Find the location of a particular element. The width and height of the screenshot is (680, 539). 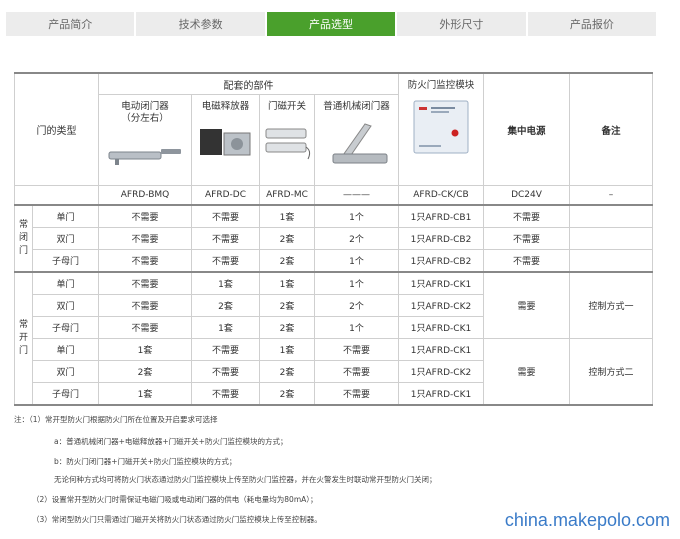

door-closer-icon is located at coordinates (145, 155).